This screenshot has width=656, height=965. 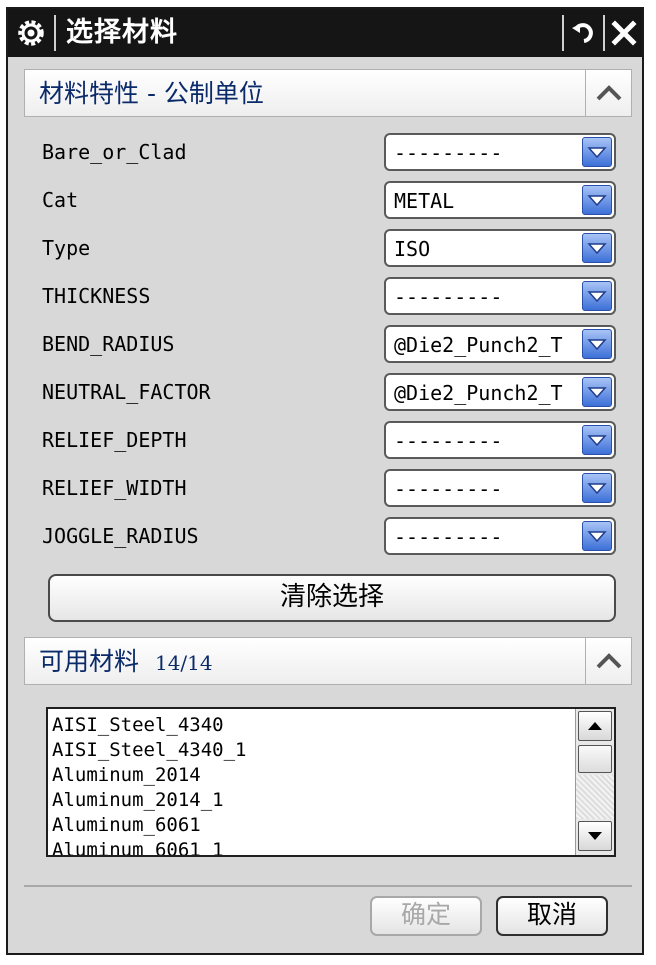 I want to click on property-label: BEND_RADIUS, so click(x=108, y=344).